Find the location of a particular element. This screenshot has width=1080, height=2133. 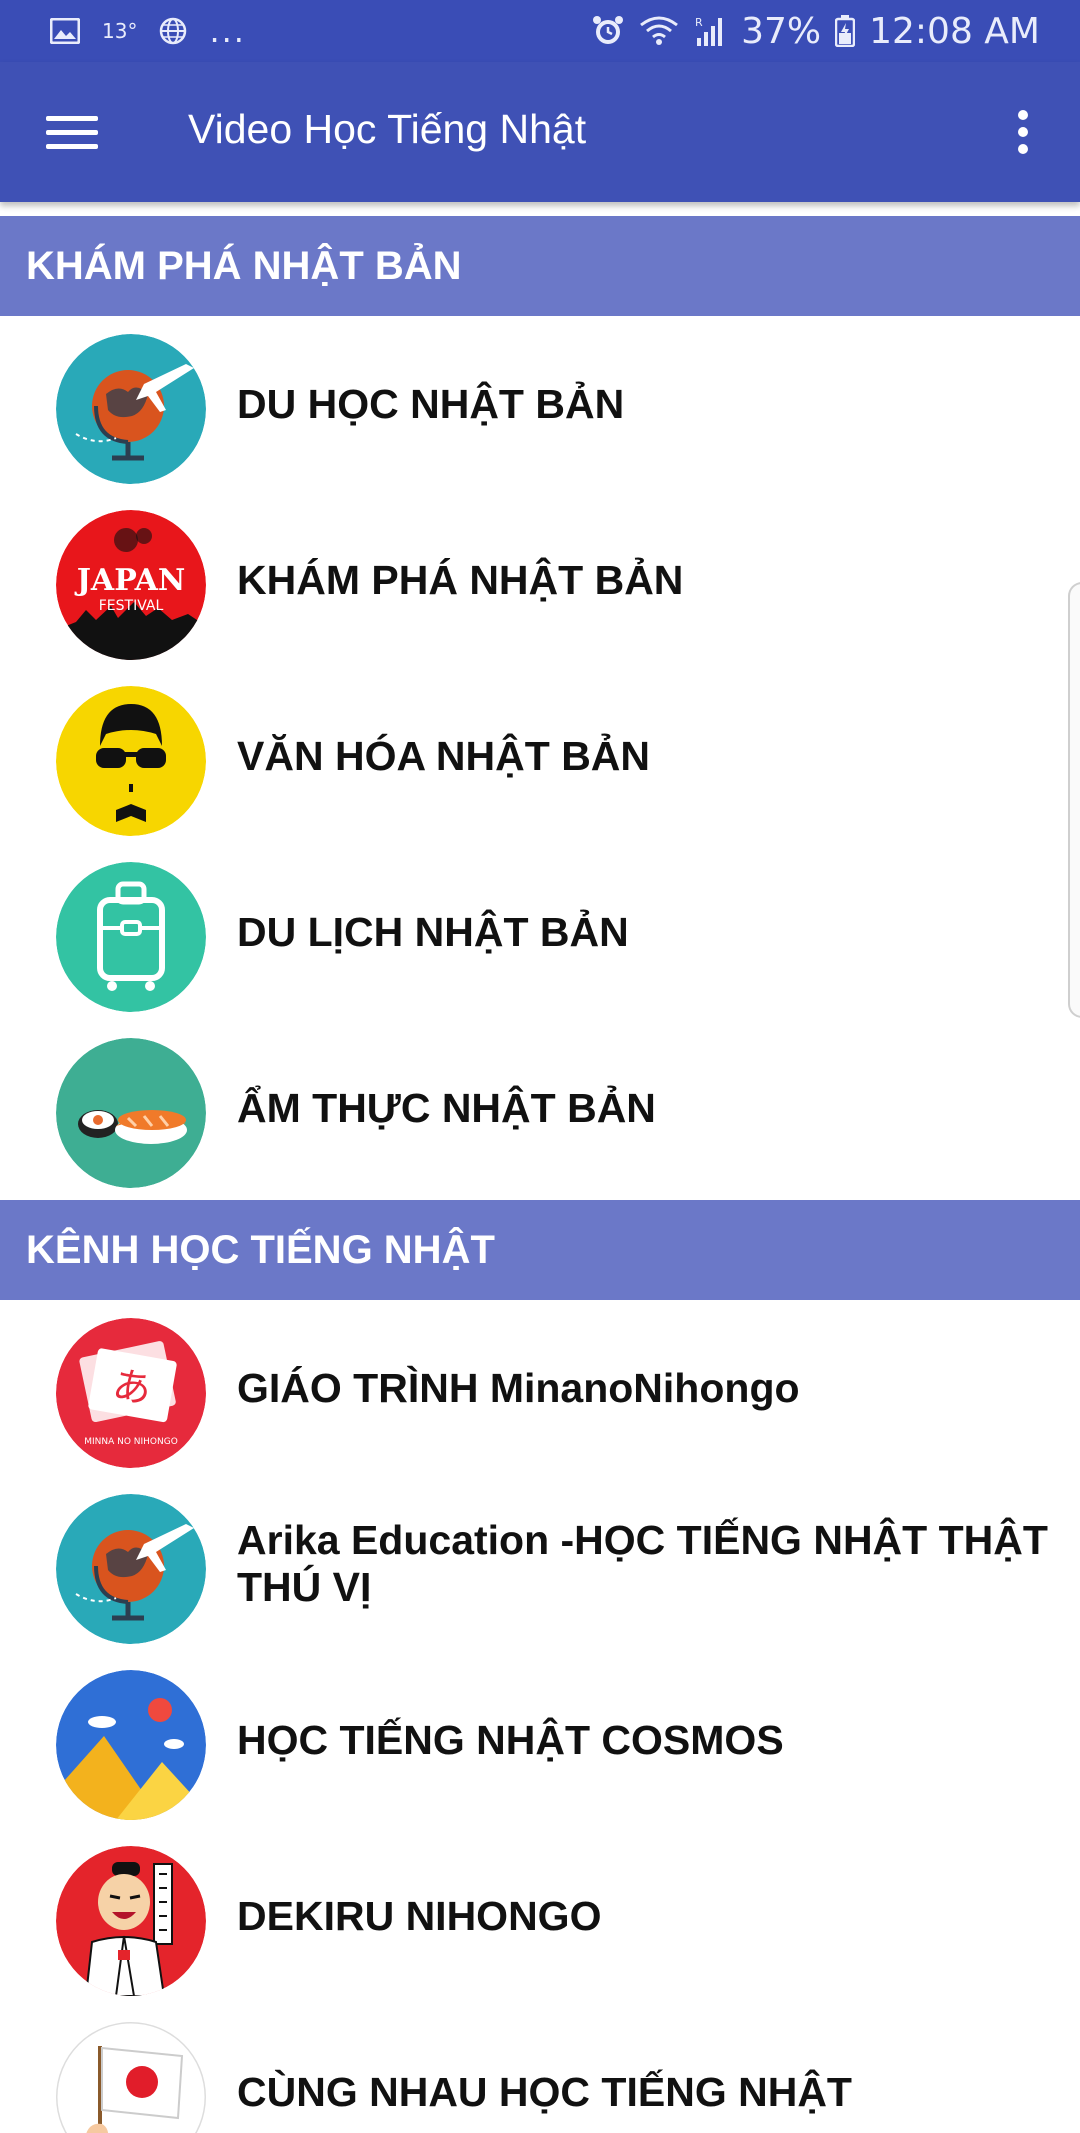

globe-icon is located at coordinates (173, 31).